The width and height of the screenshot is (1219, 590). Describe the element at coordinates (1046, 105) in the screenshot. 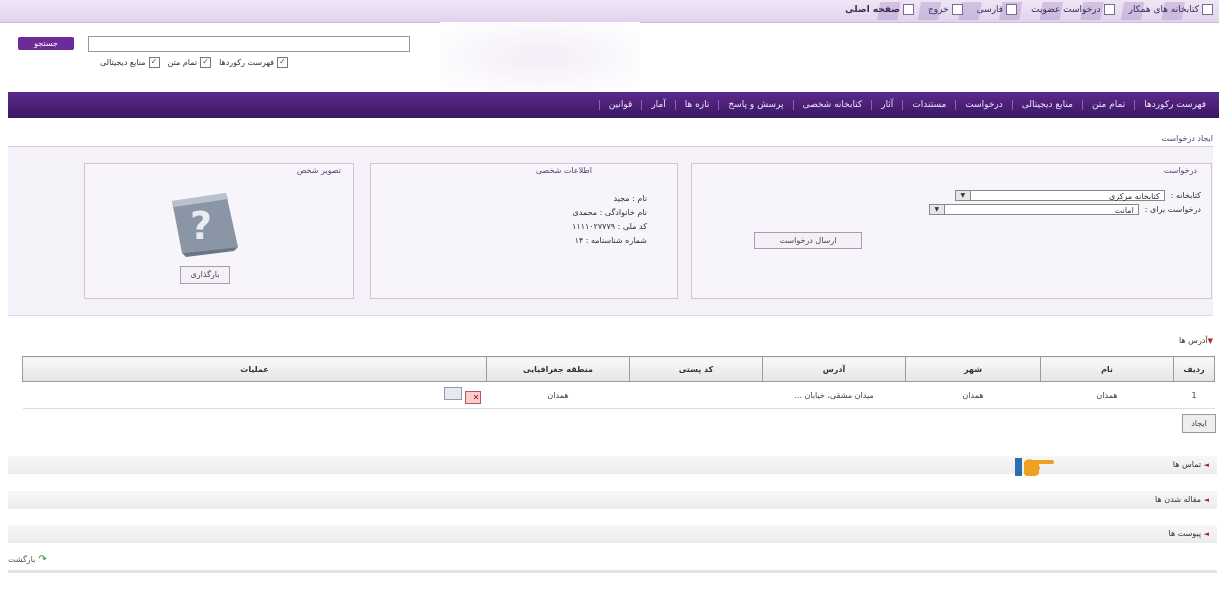

I see `nav-digital: منابع دیجیتالی` at that location.